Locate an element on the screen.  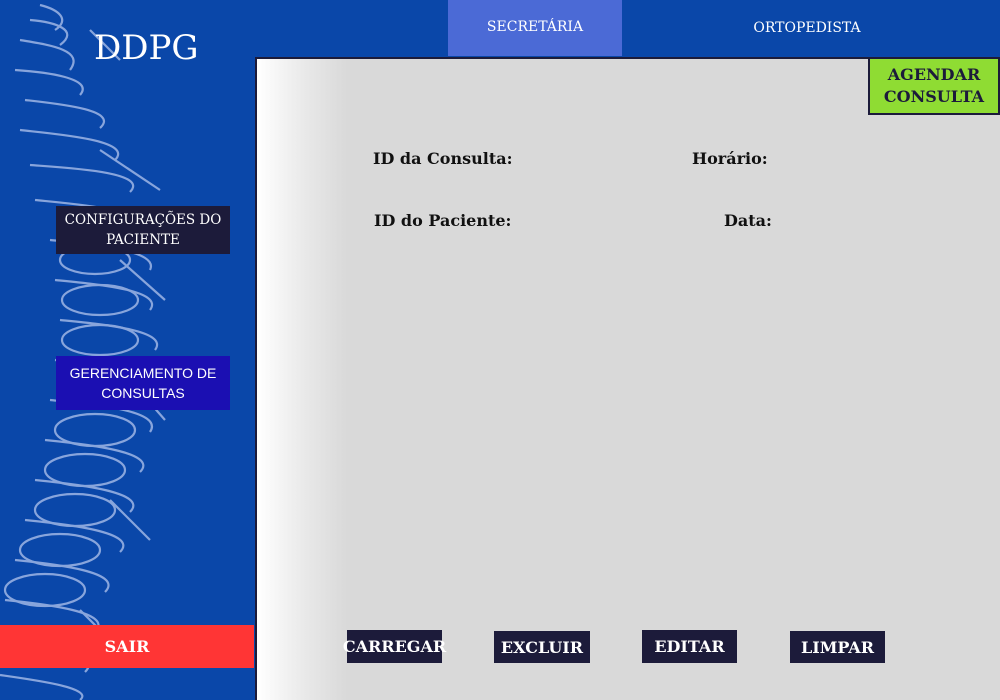
app-logo: DDPG is located at coordinates (146, 48).